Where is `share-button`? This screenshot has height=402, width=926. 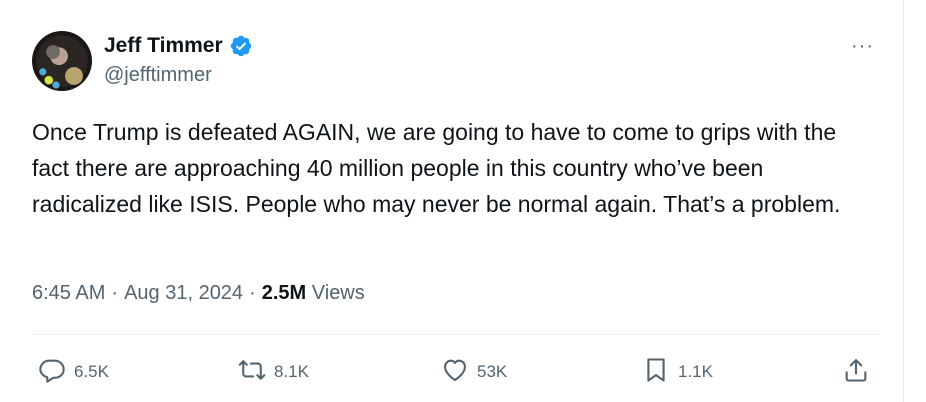 share-button is located at coordinates (856, 372).